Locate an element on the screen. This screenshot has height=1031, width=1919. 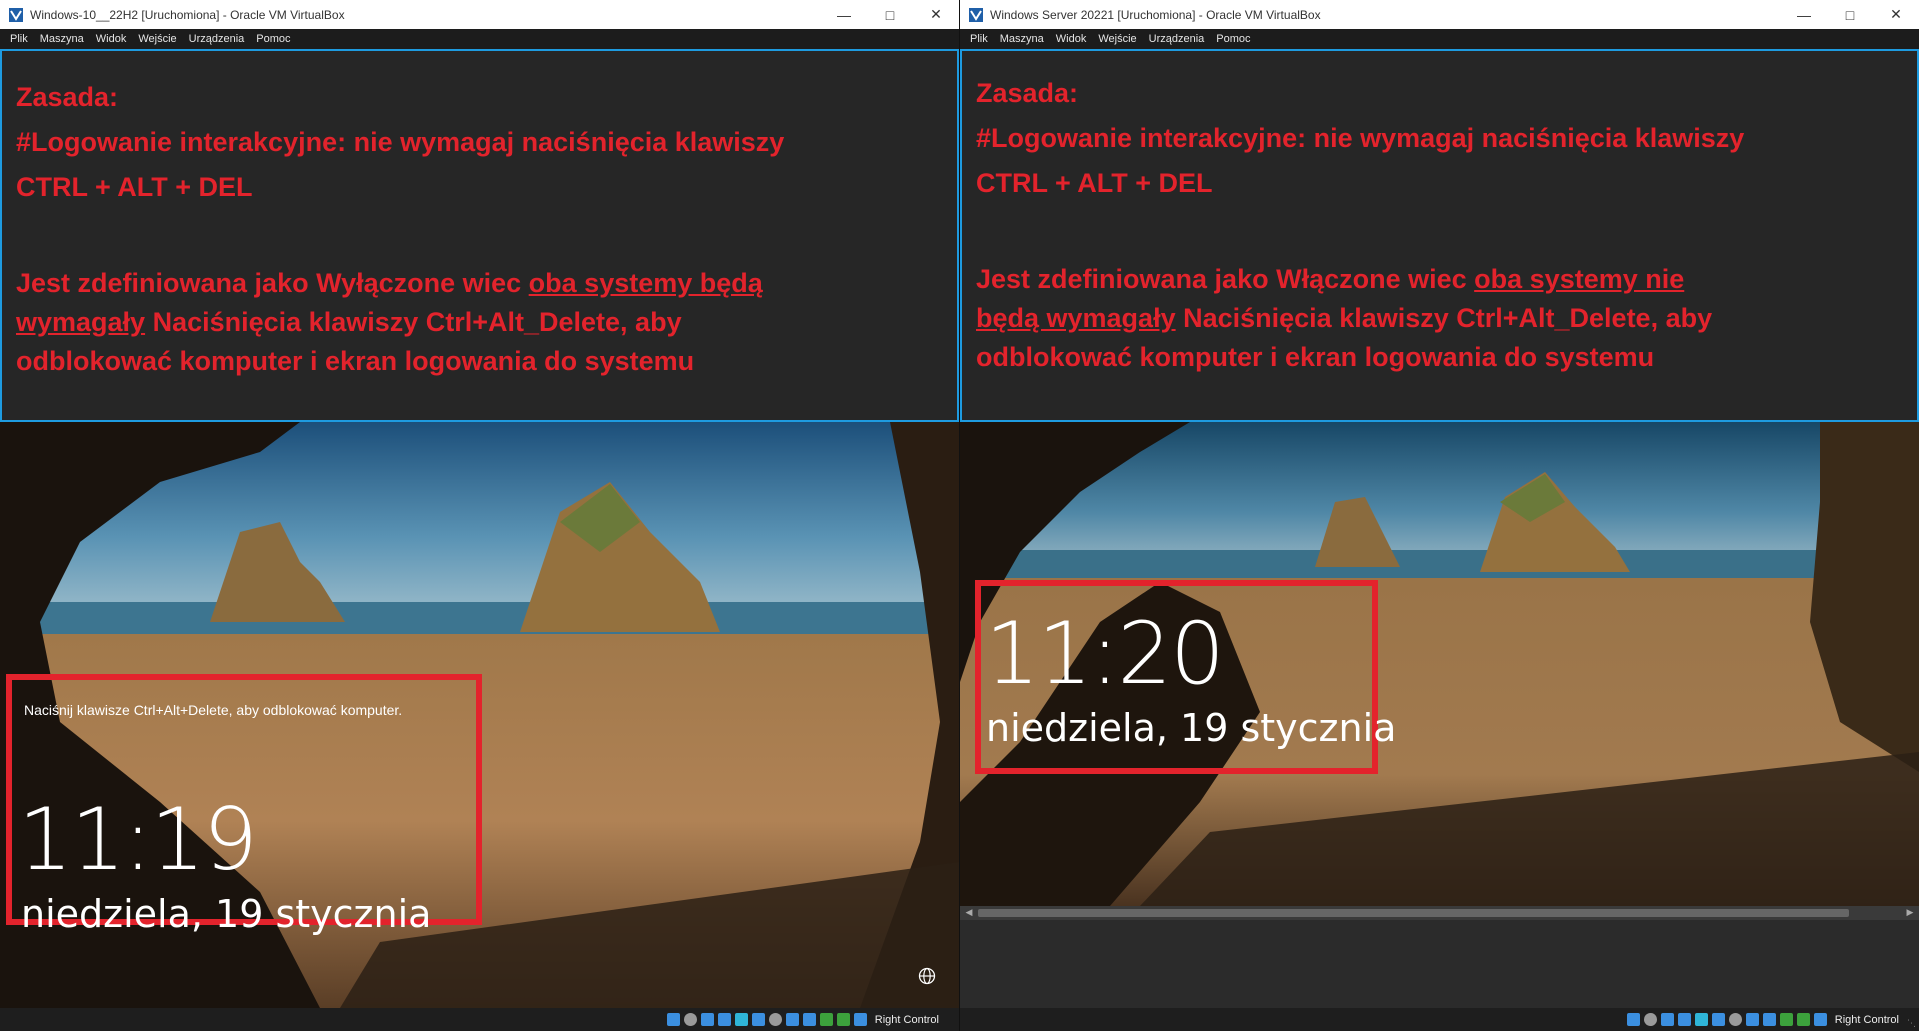
note-underline: oba systemy nie is located at coordinates (1579, 279).